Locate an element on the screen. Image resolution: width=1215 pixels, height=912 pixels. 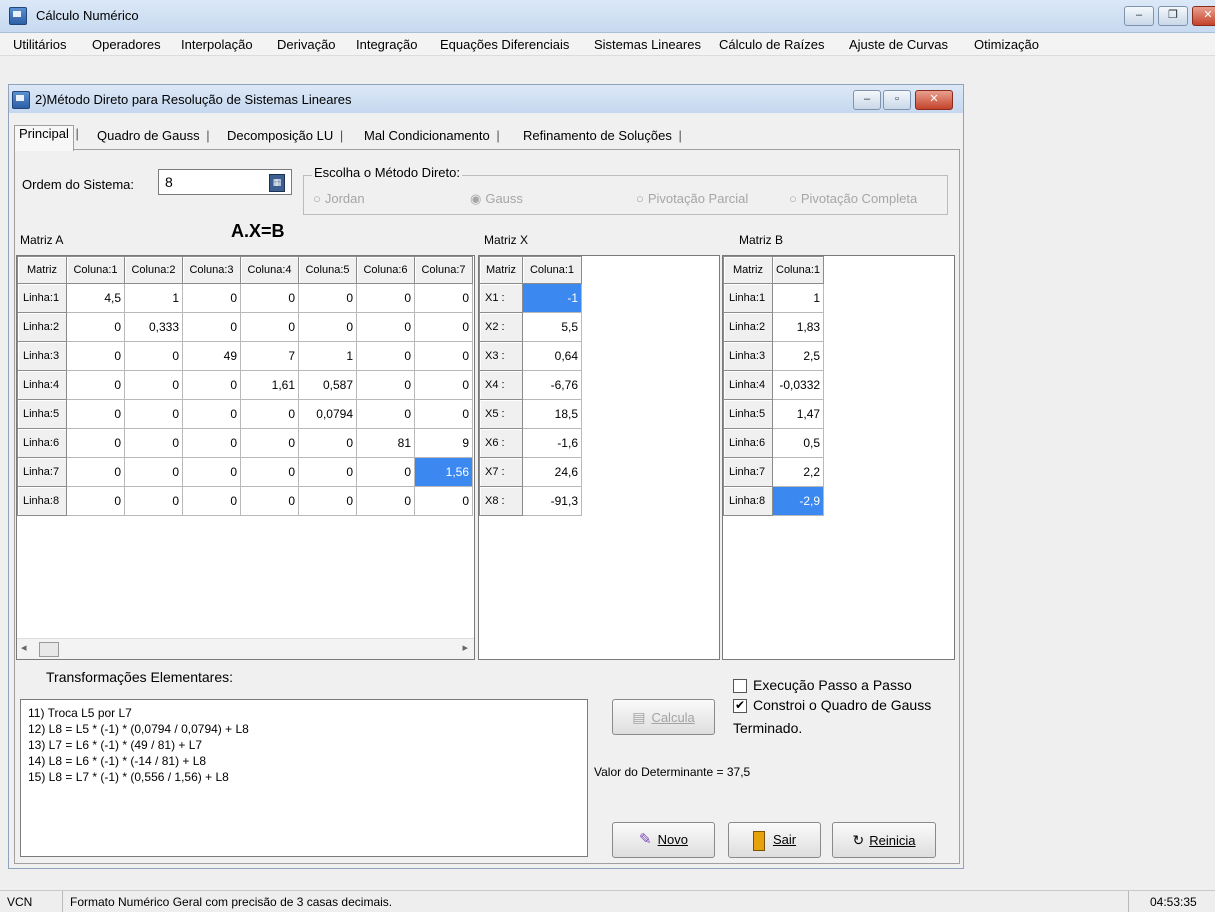
row-header: X7 : is located at coordinates (501, 472).